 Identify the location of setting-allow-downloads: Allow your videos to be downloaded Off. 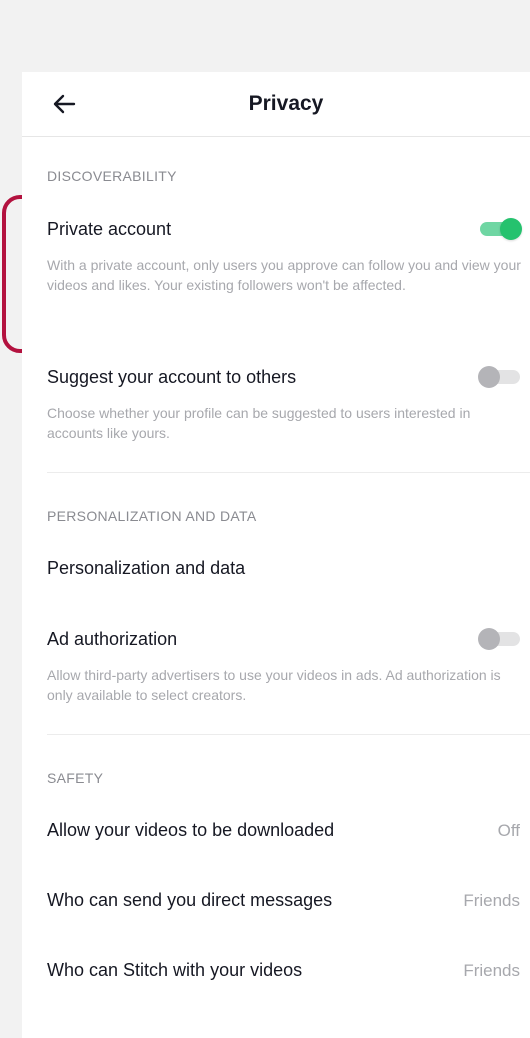
(276, 834).